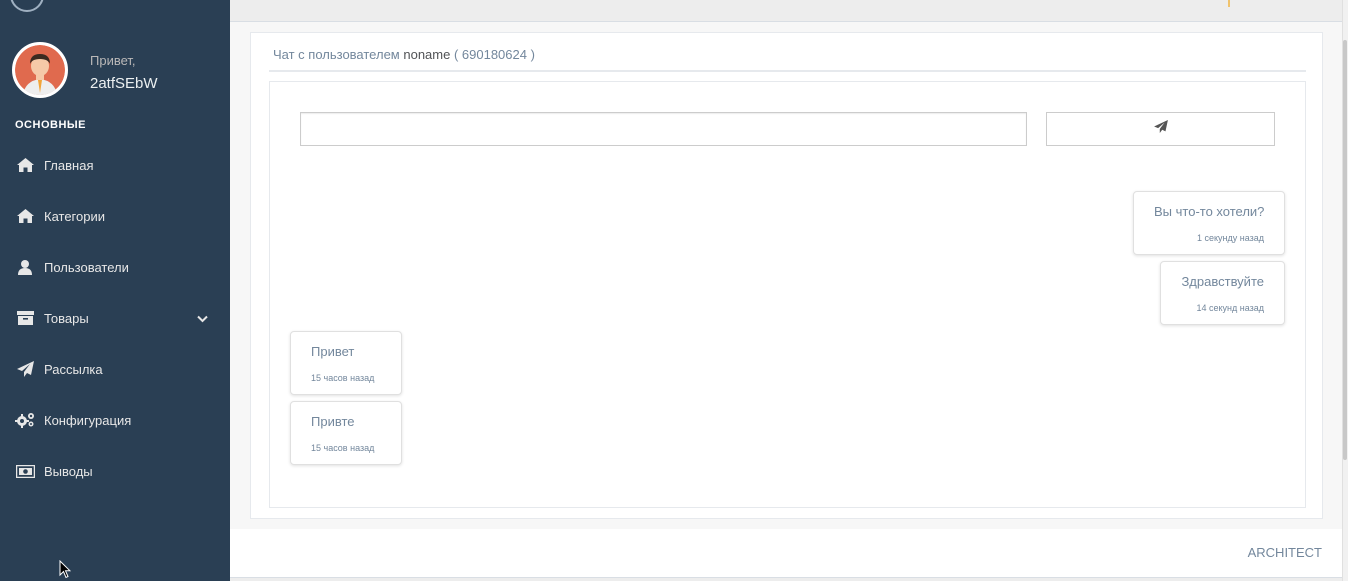 This screenshot has height=581, width=1348. I want to click on footer: ARCHITECT, so click(786, 553).